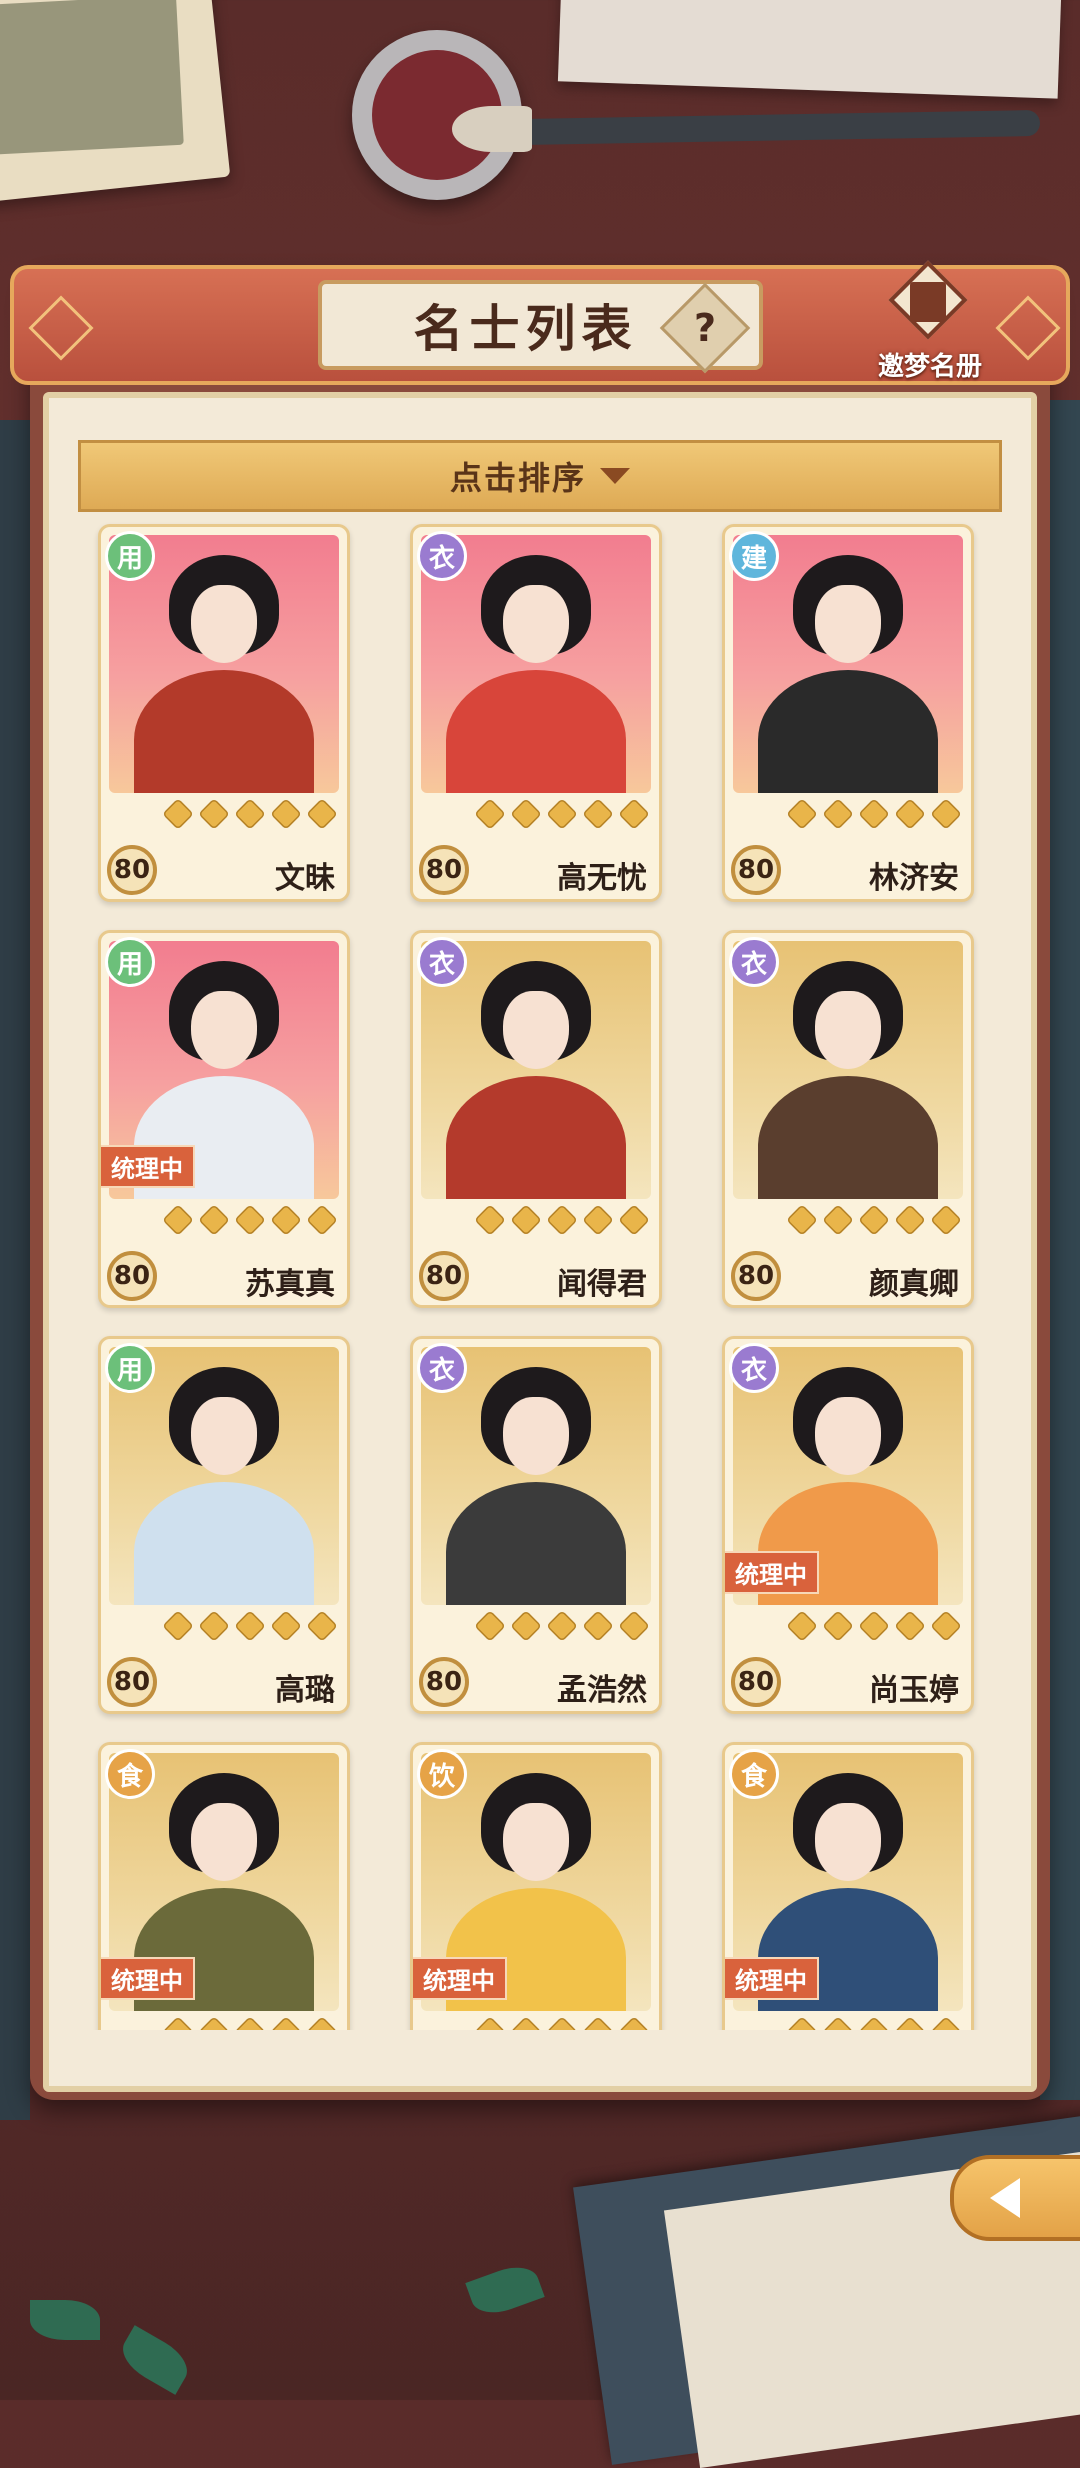 The width and height of the screenshot is (1080, 2468). What do you see at coordinates (602, 1284) in the screenshot?
I see `character-name: 闻得君` at bounding box center [602, 1284].